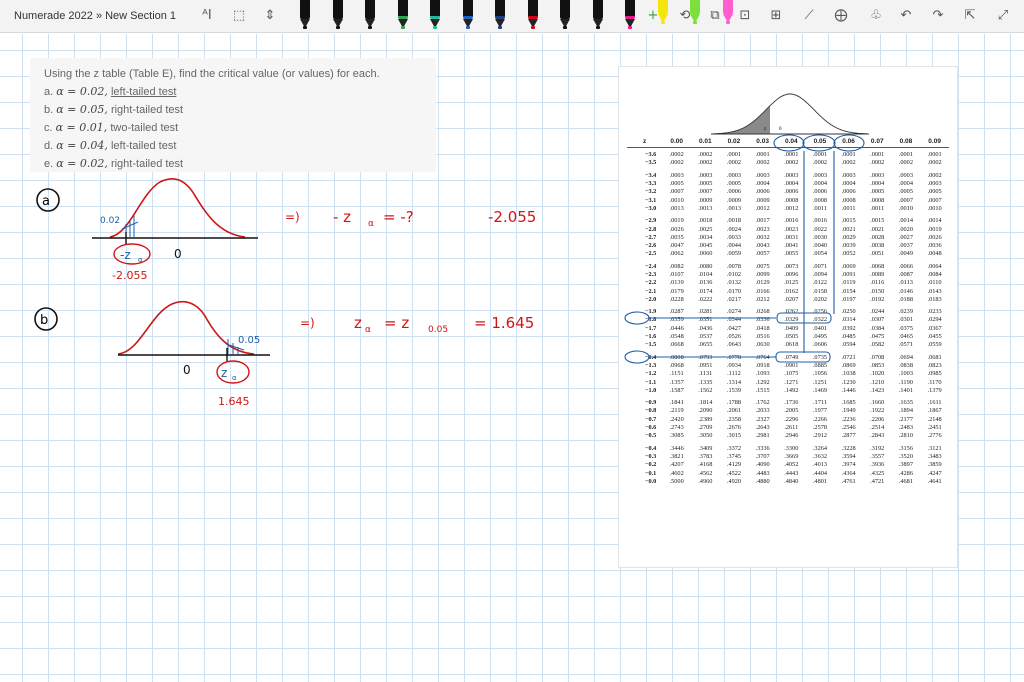  I want to click on pen-black, so click(305, 15).